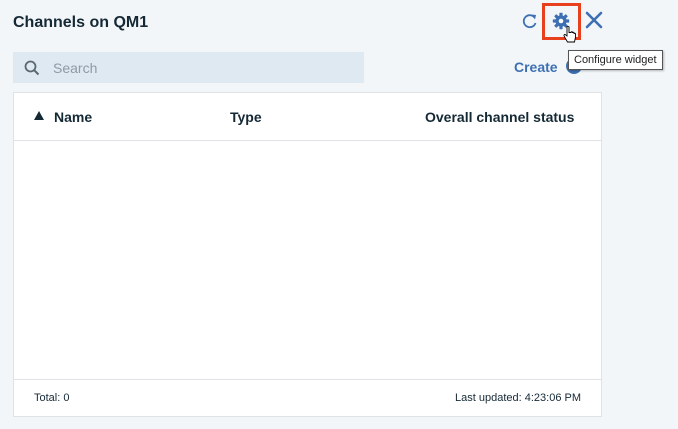 This screenshot has width=678, height=429. I want to click on refresh-icon, so click(530, 21).